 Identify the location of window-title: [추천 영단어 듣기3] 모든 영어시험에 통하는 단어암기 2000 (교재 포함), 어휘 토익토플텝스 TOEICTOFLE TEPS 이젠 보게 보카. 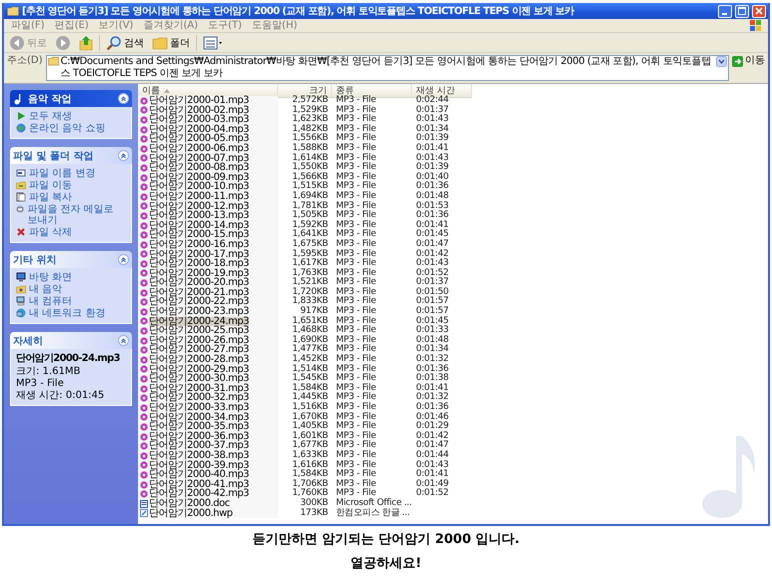
(299, 11).